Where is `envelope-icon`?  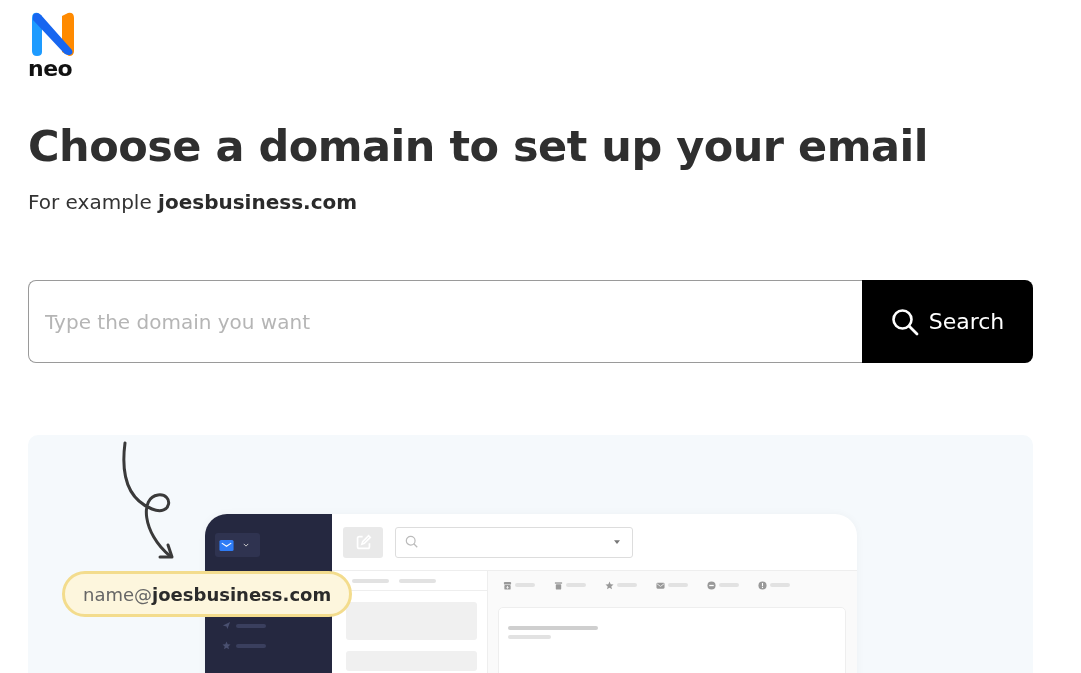 envelope-icon is located at coordinates (660, 585).